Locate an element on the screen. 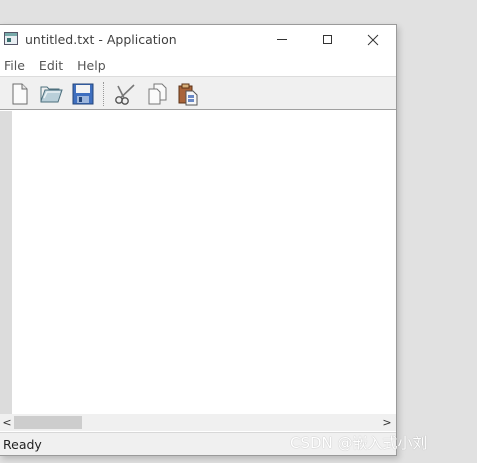 The height and width of the screenshot is (463, 477). copy-icon is located at coordinates (157, 94).